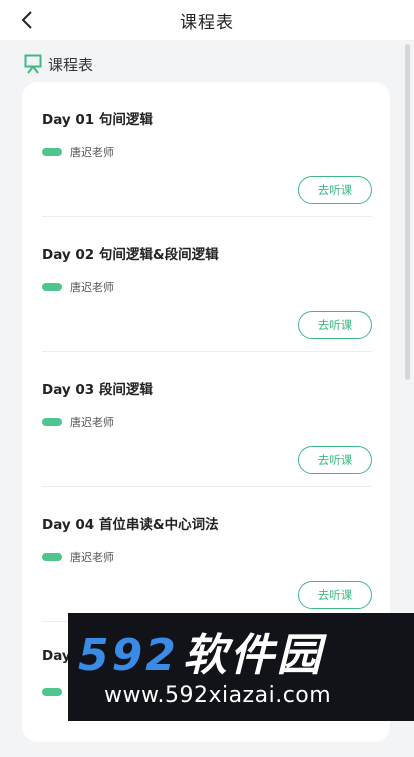 Image resolution: width=414 pixels, height=757 pixels. Describe the element at coordinates (130, 255) in the screenshot. I see `lesson-title: Day 02 句间逻辑&段间逻辑` at that location.